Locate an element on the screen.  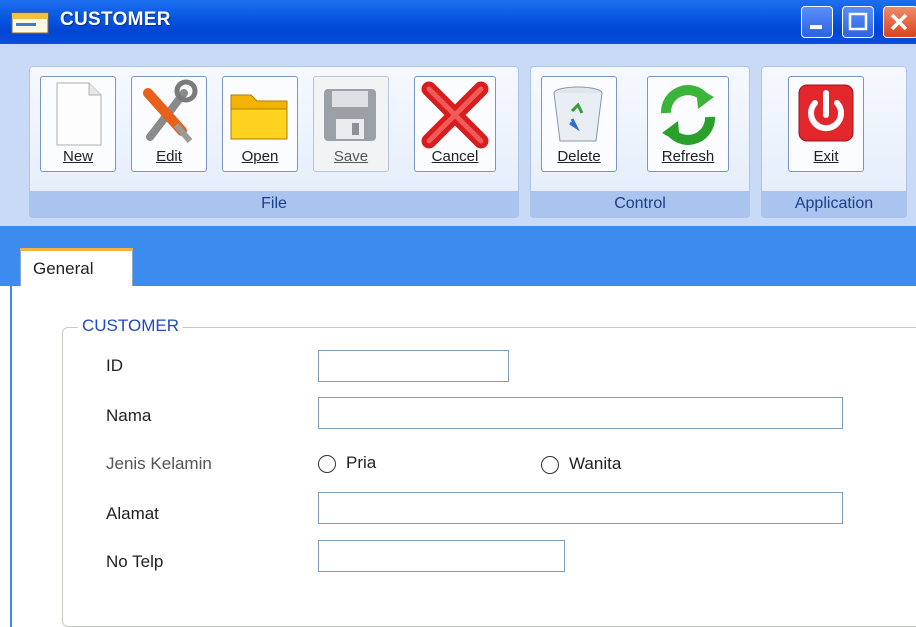
nama-input is located at coordinates (580, 413).